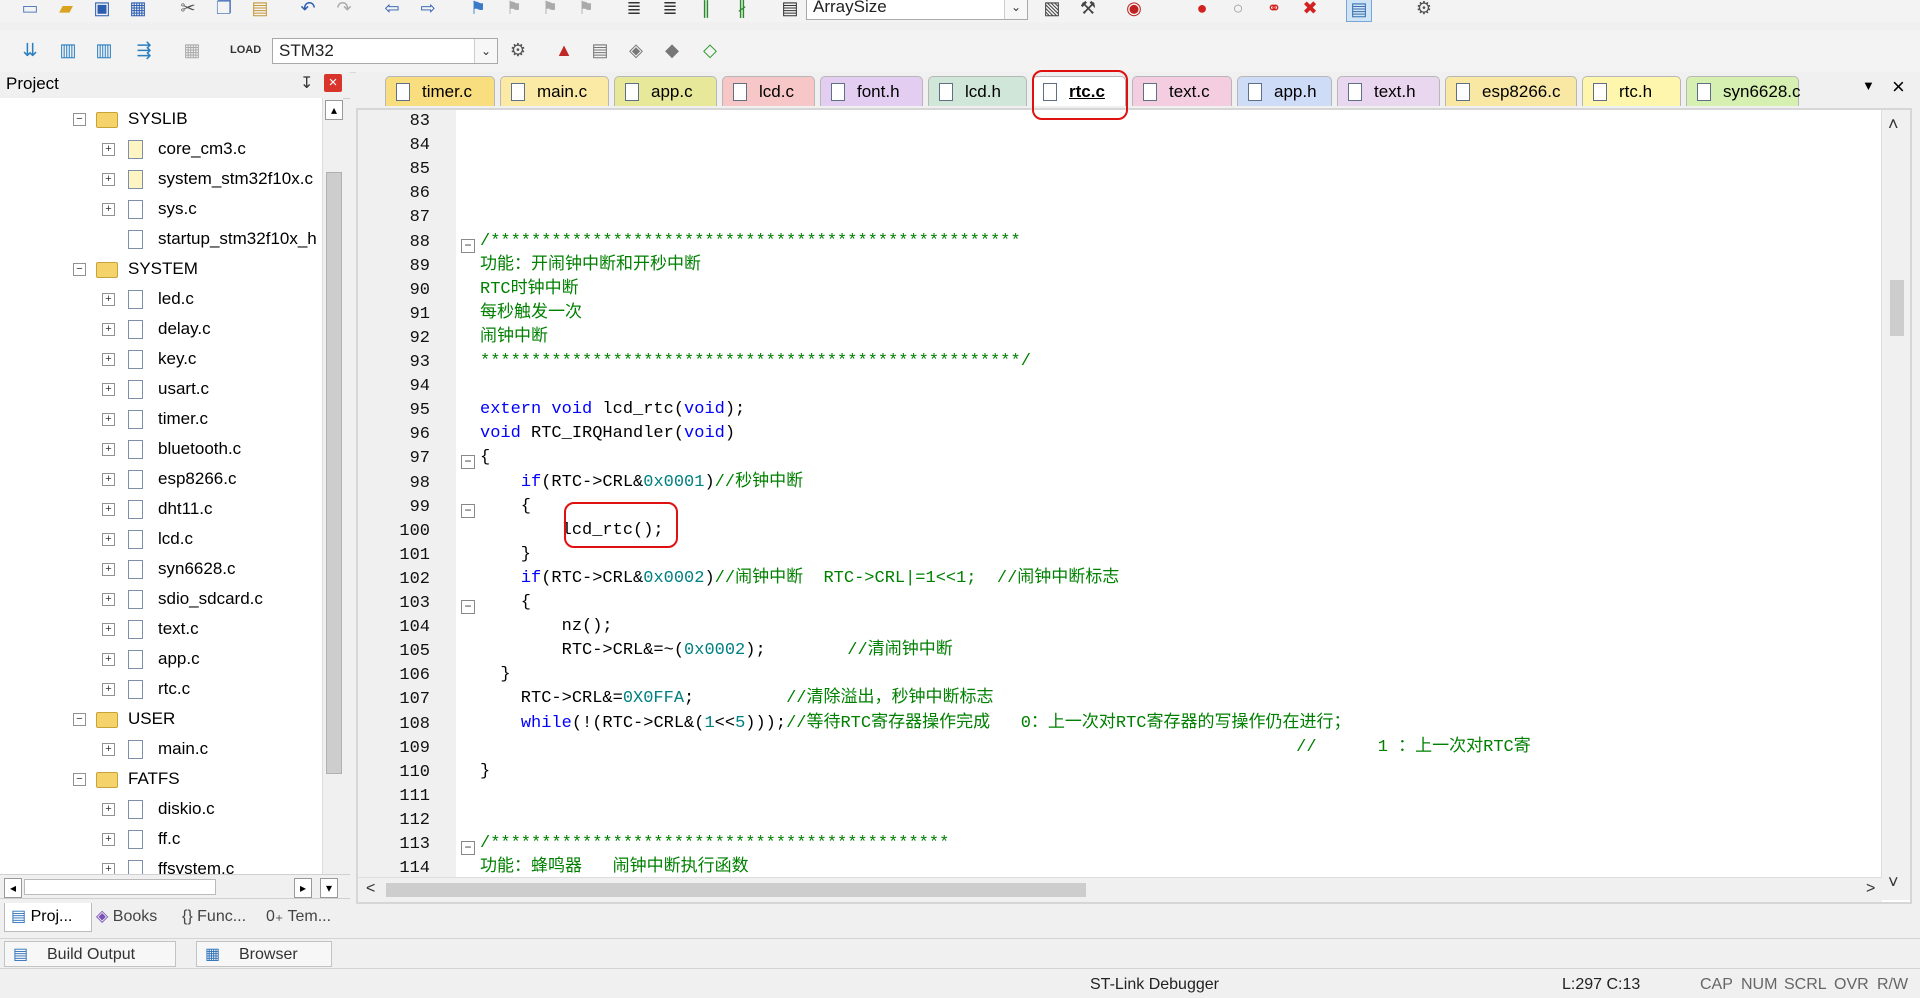  I want to click on tab-timer-c: timer.c, so click(440, 91).